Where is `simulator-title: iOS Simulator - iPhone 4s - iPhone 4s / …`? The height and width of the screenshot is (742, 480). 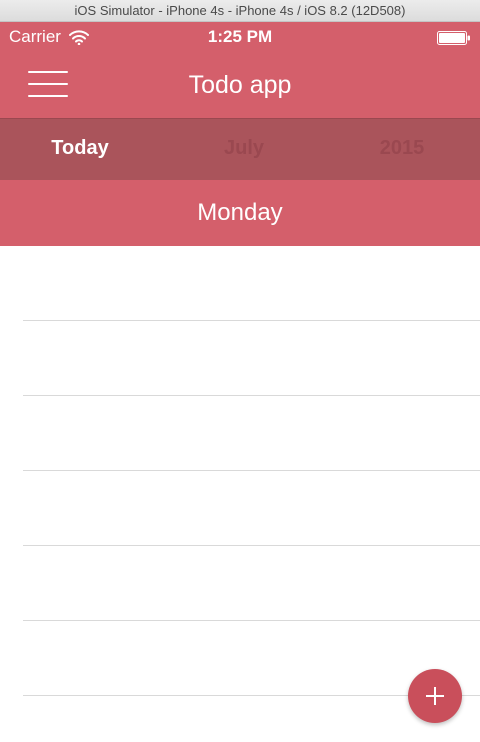 simulator-title: iOS Simulator - iPhone 4s - iPhone 4s / … is located at coordinates (240, 10).